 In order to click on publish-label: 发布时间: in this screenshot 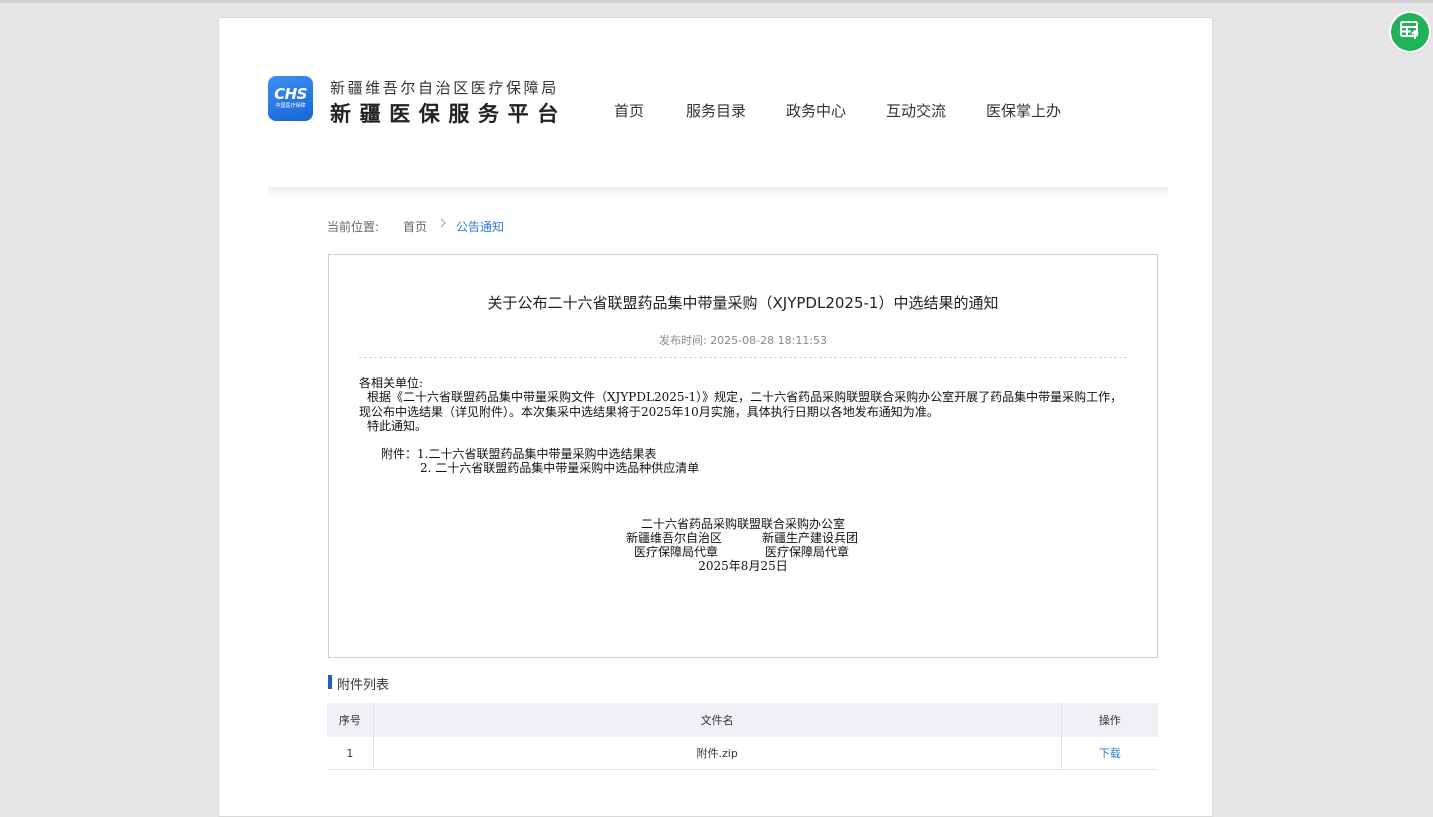, I will do `click(682, 340)`.